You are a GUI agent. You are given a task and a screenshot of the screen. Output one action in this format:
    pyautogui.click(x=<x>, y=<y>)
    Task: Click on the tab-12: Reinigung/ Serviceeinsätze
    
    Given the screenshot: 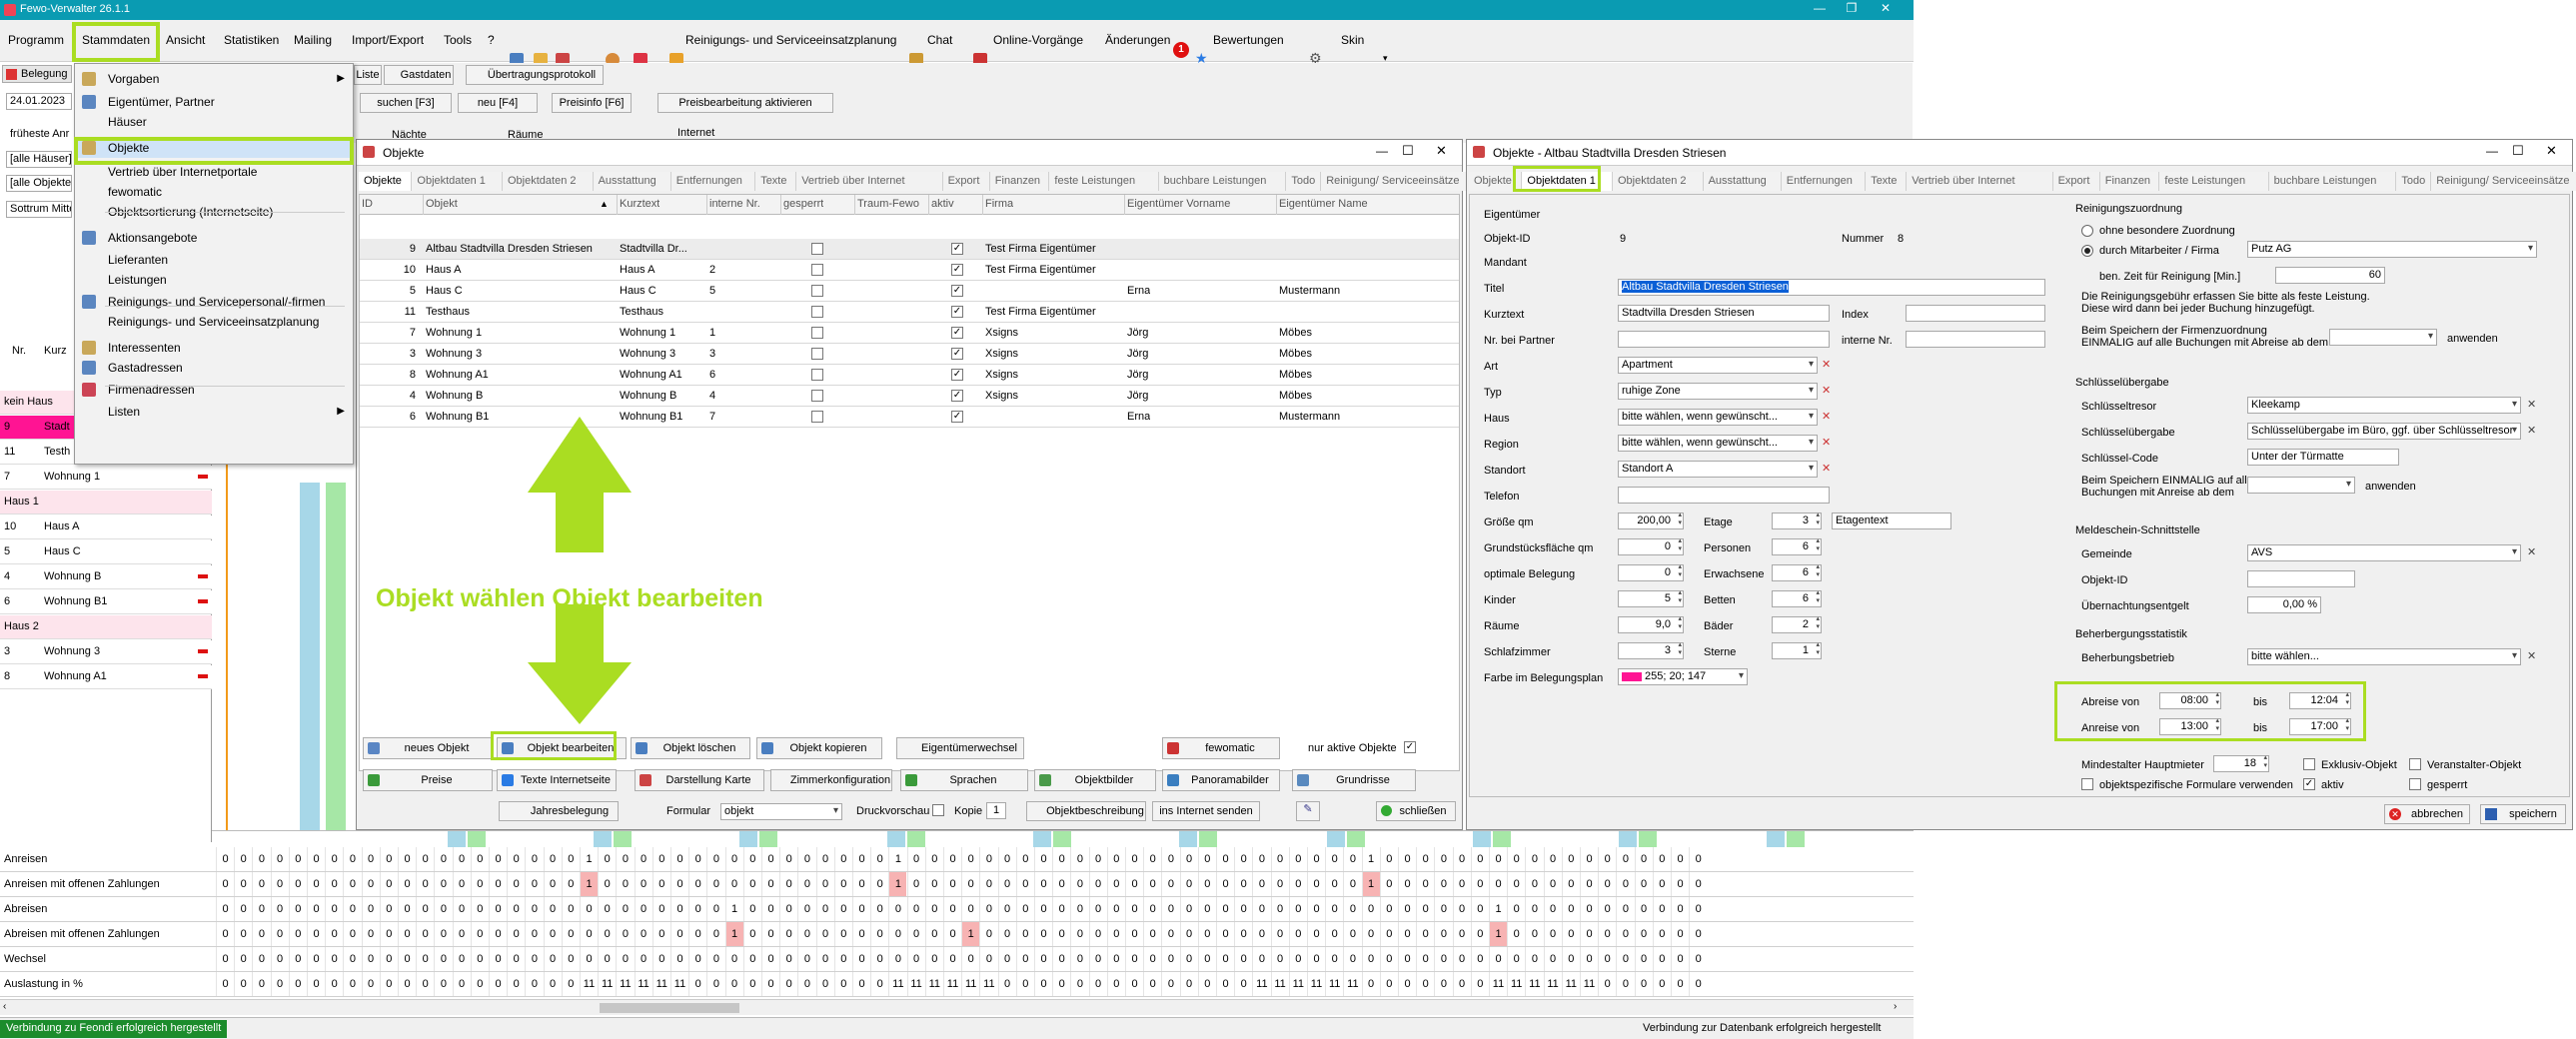 What is the action you would take?
    pyautogui.click(x=2503, y=182)
    